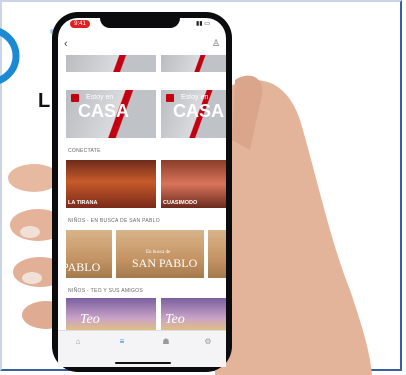 The width and height of the screenshot is (406, 375). I want to click on section-label-conectate: CONECTATE, so click(84, 151).